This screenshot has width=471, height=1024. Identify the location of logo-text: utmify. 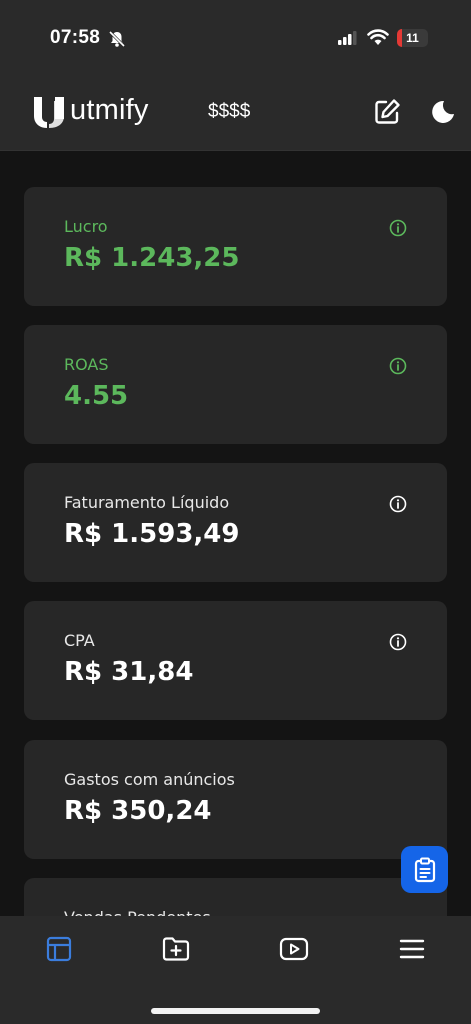
(109, 110).